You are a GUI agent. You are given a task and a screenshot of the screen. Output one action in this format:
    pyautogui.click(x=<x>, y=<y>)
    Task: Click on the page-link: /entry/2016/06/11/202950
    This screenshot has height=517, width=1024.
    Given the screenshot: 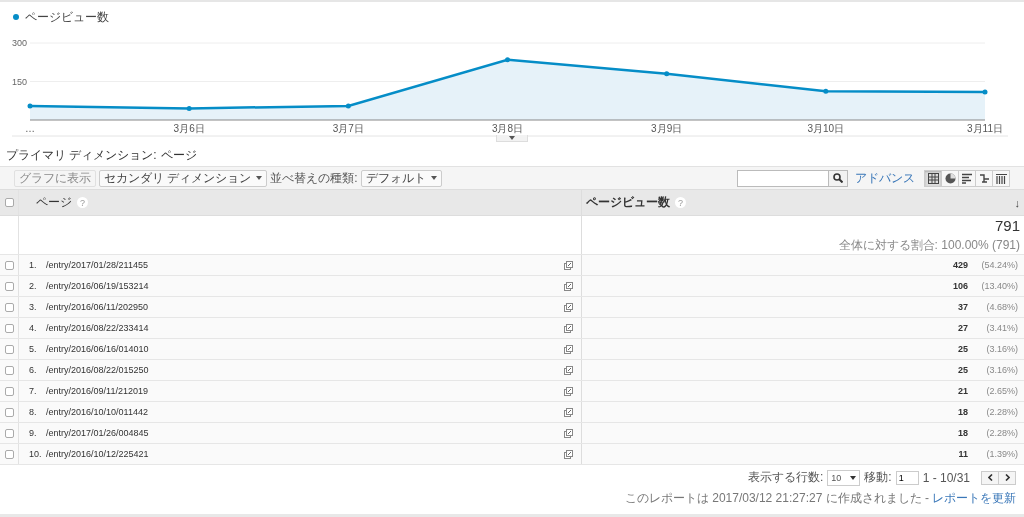 What is the action you would take?
    pyautogui.click(x=97, y=307)
    